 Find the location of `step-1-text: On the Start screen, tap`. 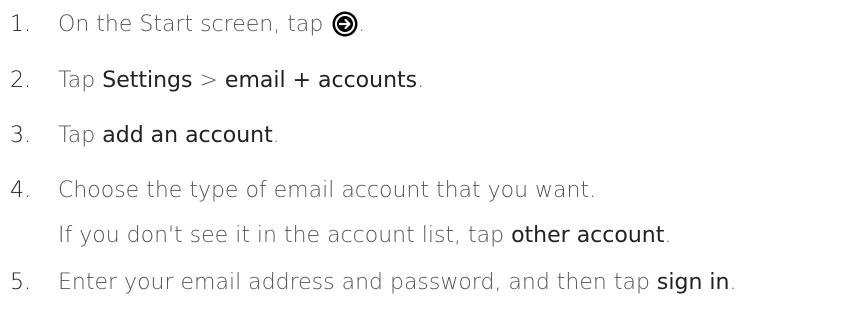

step-1-text: On the Start screen, tap is located at coordinates (194, 24).